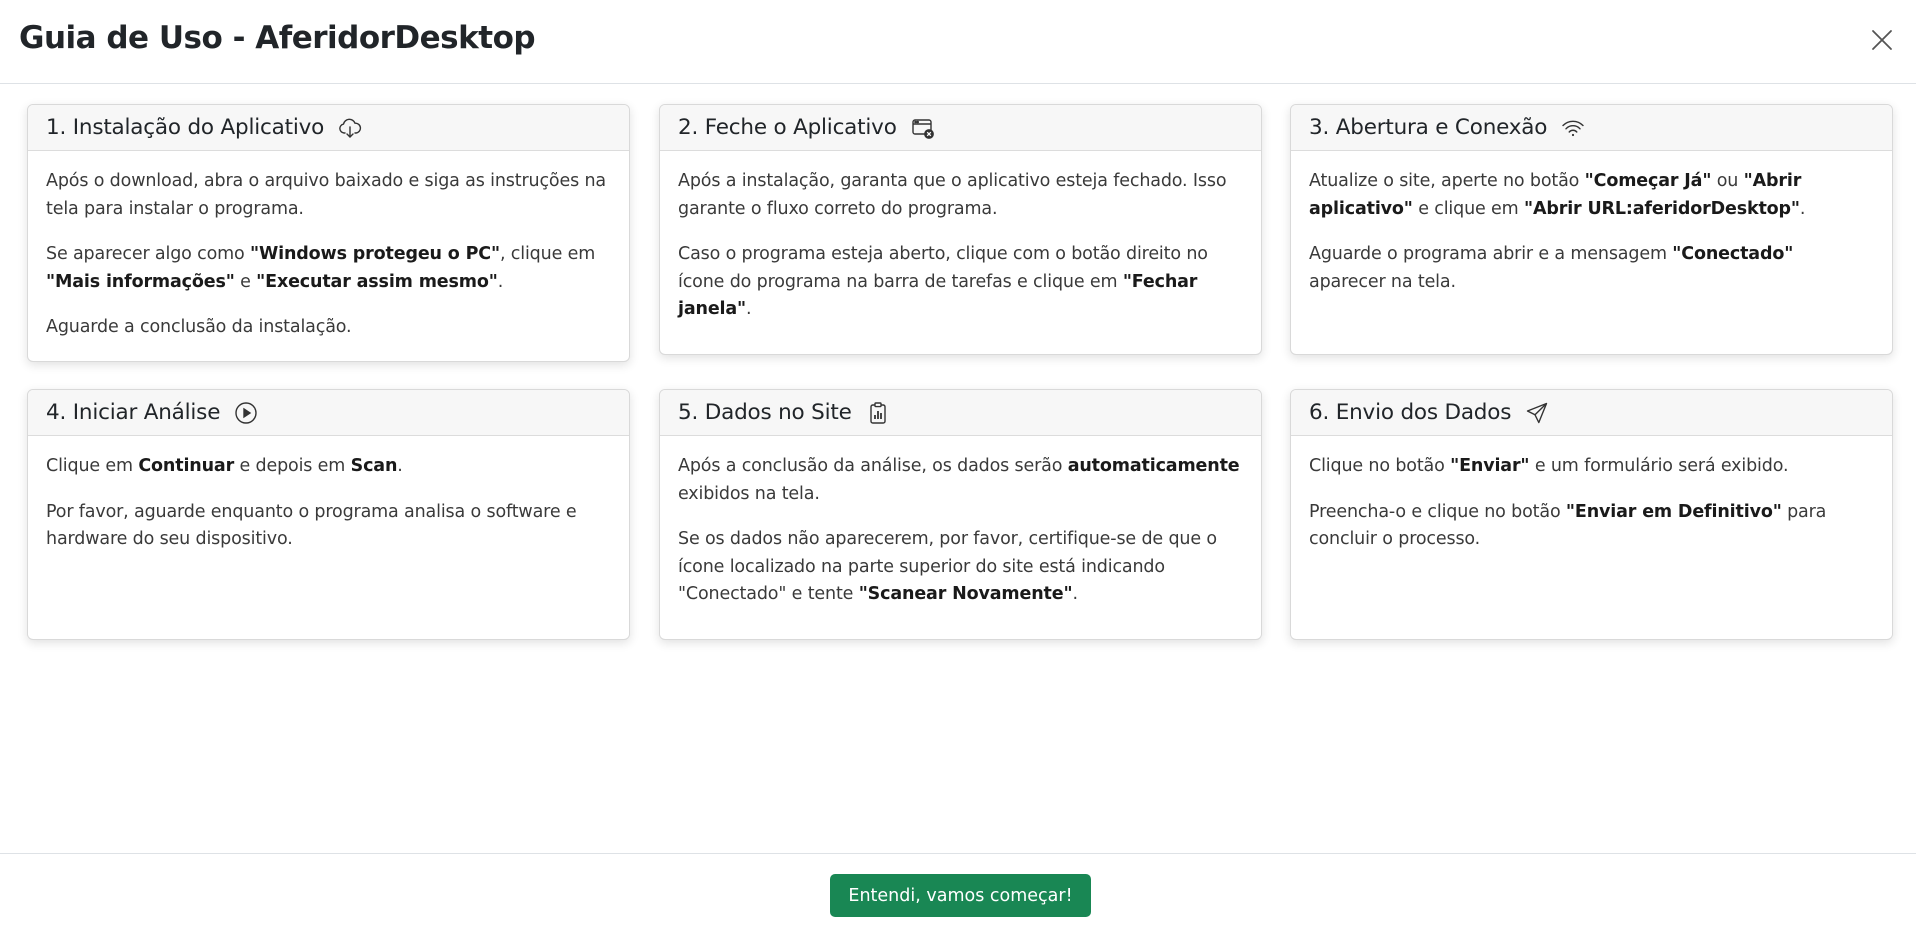 This screenshot has height=931, width=1916. Describe the element at coordinates (1491, 254) in the screenshot. I see `body-text: Aguarde o programa abrir e a mensagem` at that location.